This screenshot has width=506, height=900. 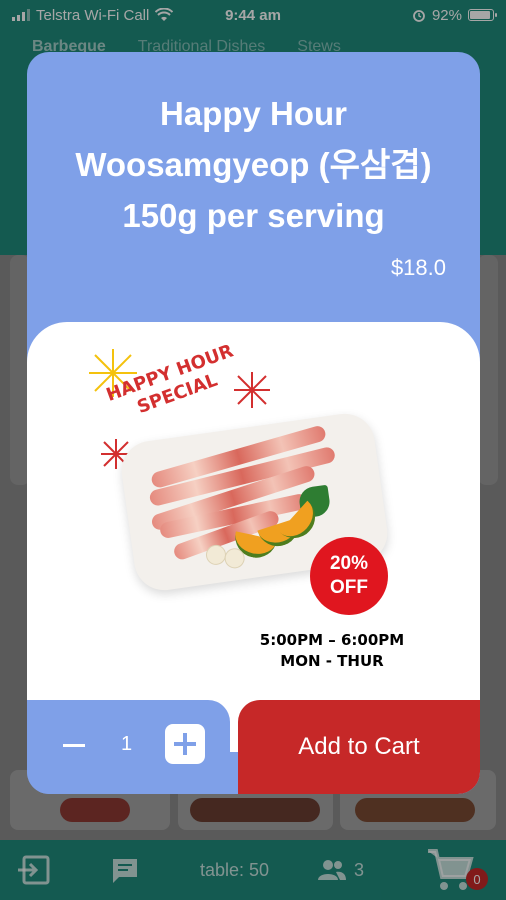 I want to click on increase-quantity-button, so click(x=185, y=744).